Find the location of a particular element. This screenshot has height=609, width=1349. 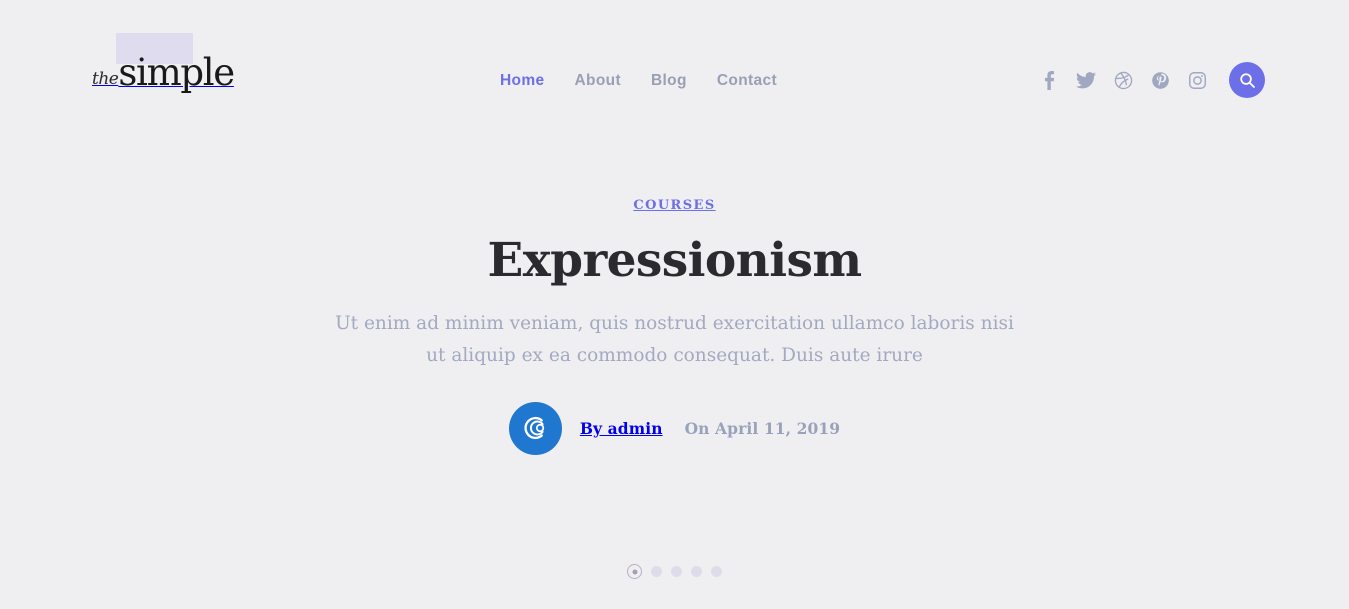

avatar-logo-c-icon is located at coordinates (535, 428).